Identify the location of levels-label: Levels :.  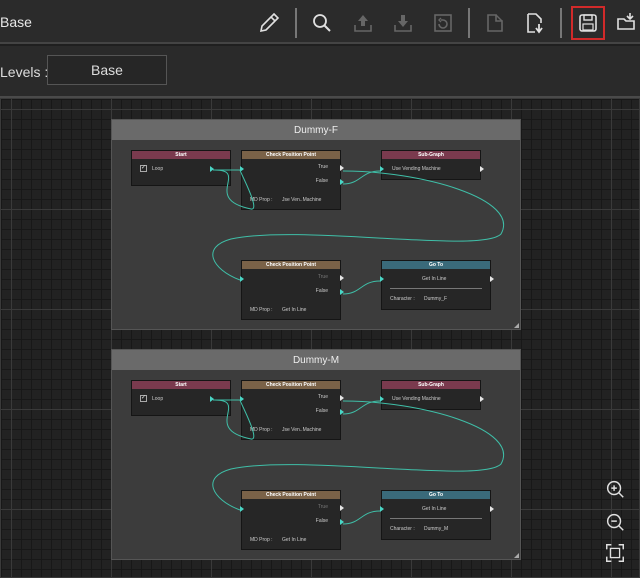
(24, 72).